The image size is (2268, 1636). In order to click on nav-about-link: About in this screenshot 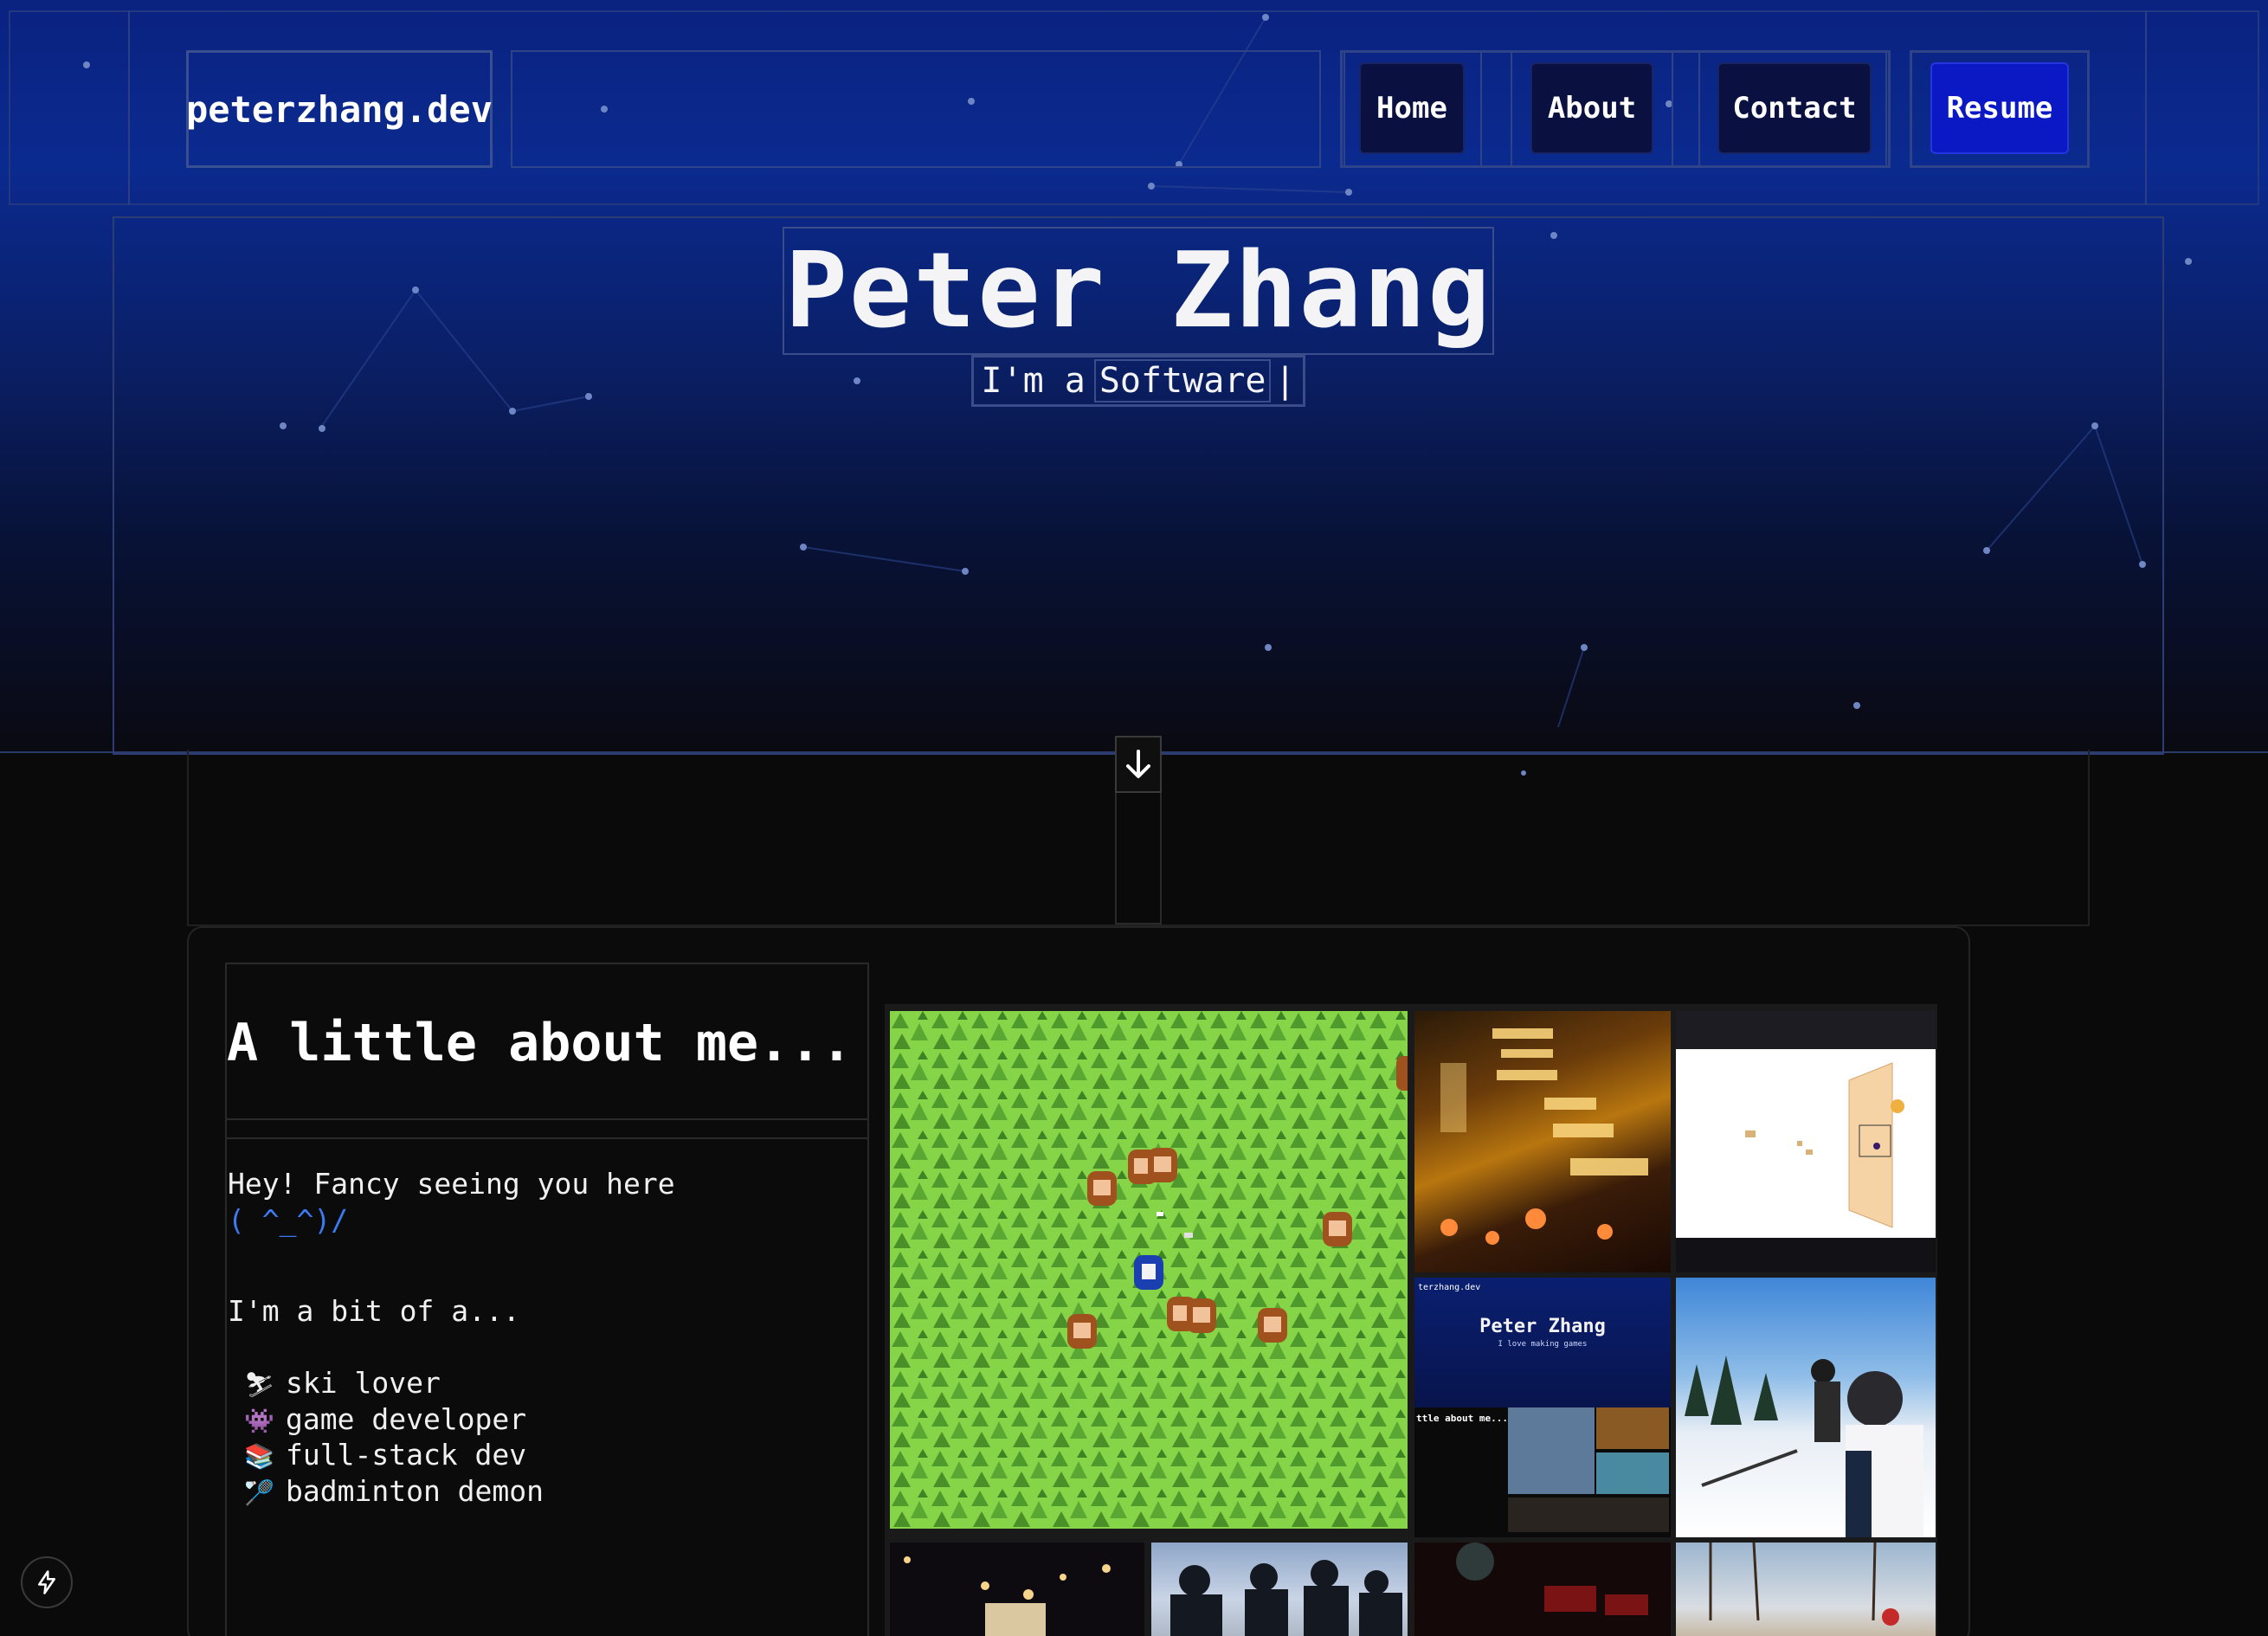, I will do `click(1591, 108)`.